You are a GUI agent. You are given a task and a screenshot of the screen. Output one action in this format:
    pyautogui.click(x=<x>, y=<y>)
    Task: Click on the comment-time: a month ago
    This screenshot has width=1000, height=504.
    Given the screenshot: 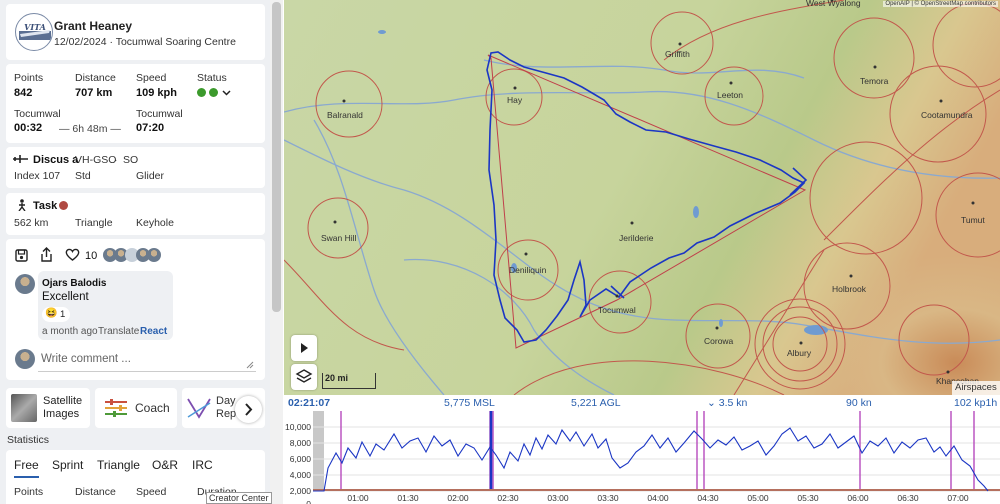 What is the action you would take?
    pyautogui.click(x=70, y=331)
    